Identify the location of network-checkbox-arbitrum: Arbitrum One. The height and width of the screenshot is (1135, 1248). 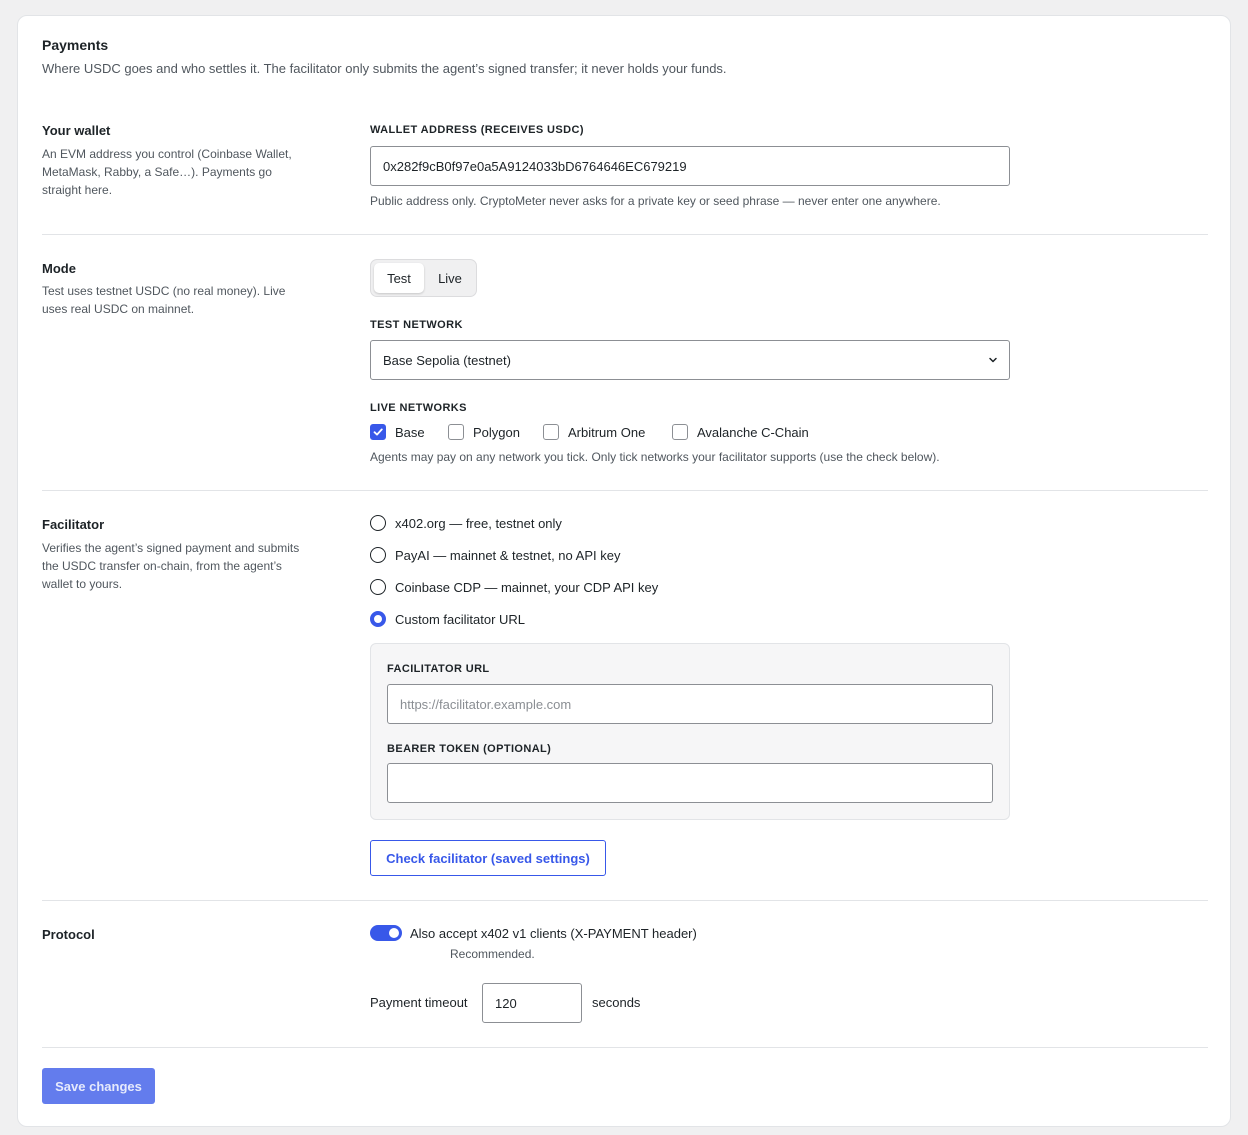
(594, 432).